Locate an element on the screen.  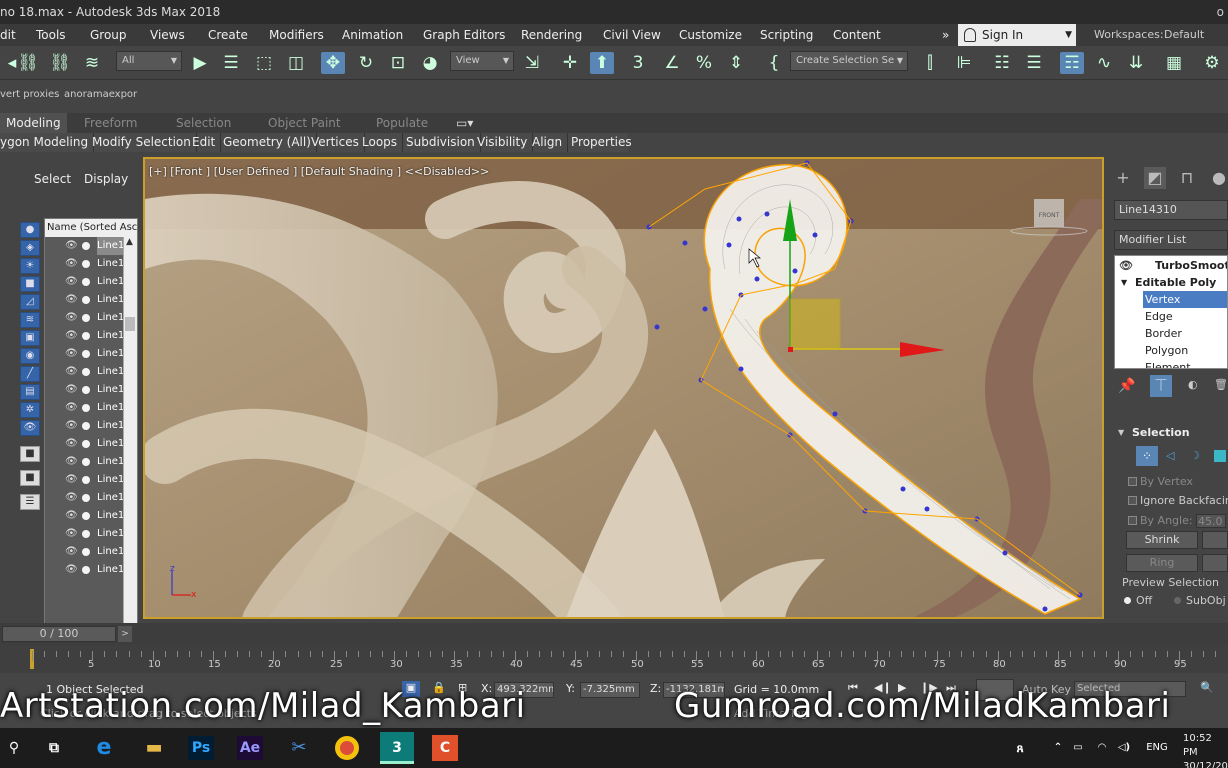
object-name-field: Line14310 is located at coordinates (1171, 210).